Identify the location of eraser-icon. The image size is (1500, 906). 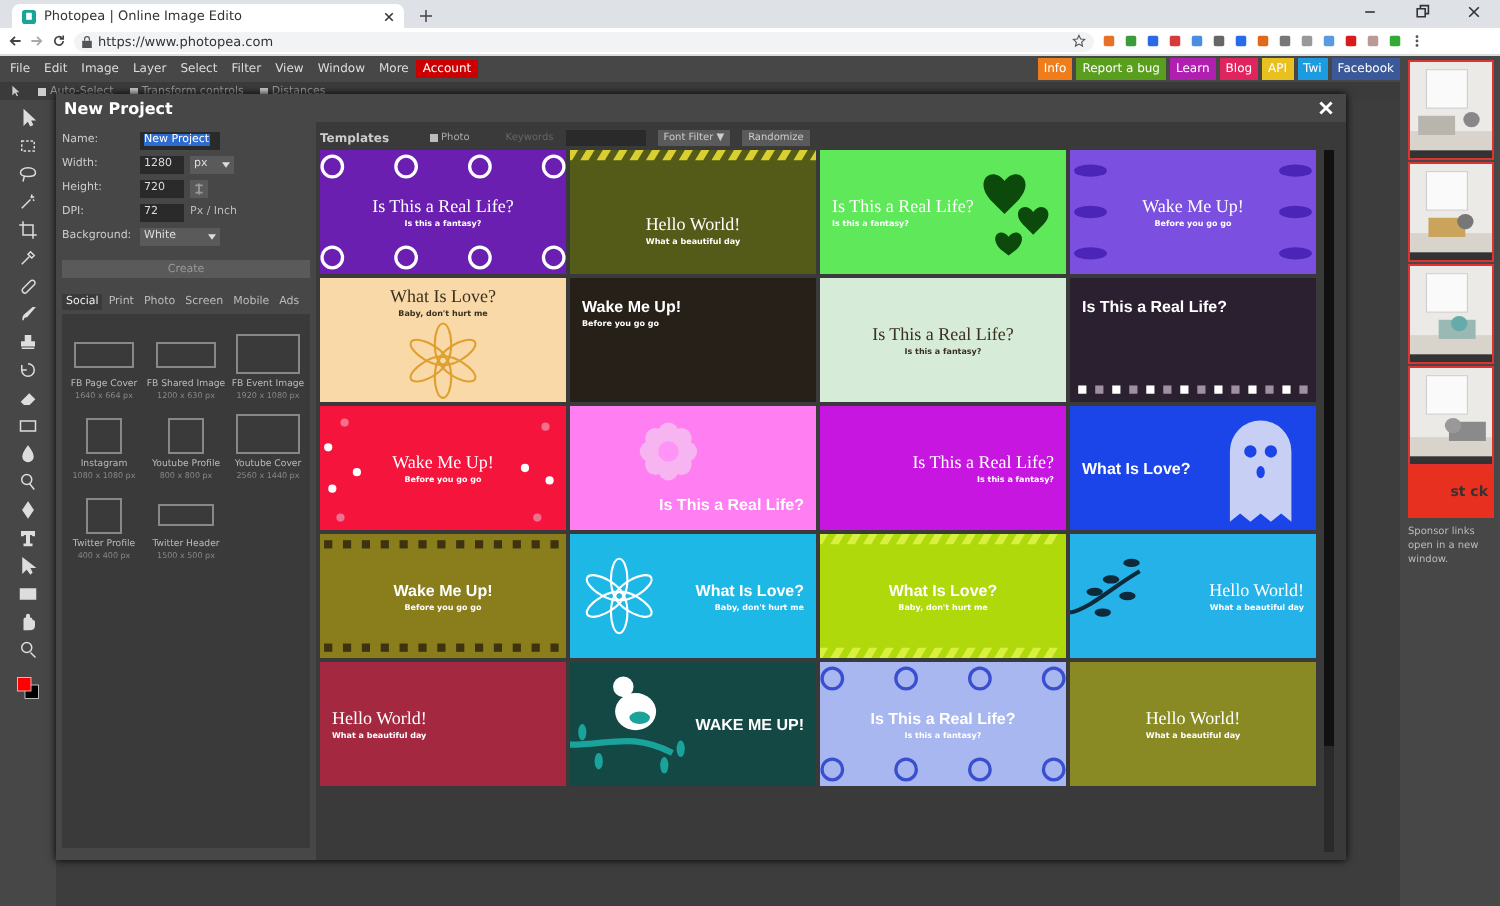
(28, 398).